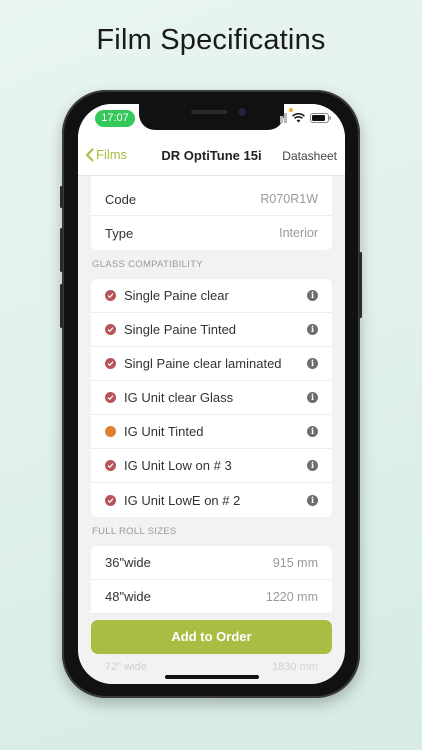  What do you see at coordinates (61, 306) in the screenshot?
I see `phone-volume-down` at bounding box center [61, 306].